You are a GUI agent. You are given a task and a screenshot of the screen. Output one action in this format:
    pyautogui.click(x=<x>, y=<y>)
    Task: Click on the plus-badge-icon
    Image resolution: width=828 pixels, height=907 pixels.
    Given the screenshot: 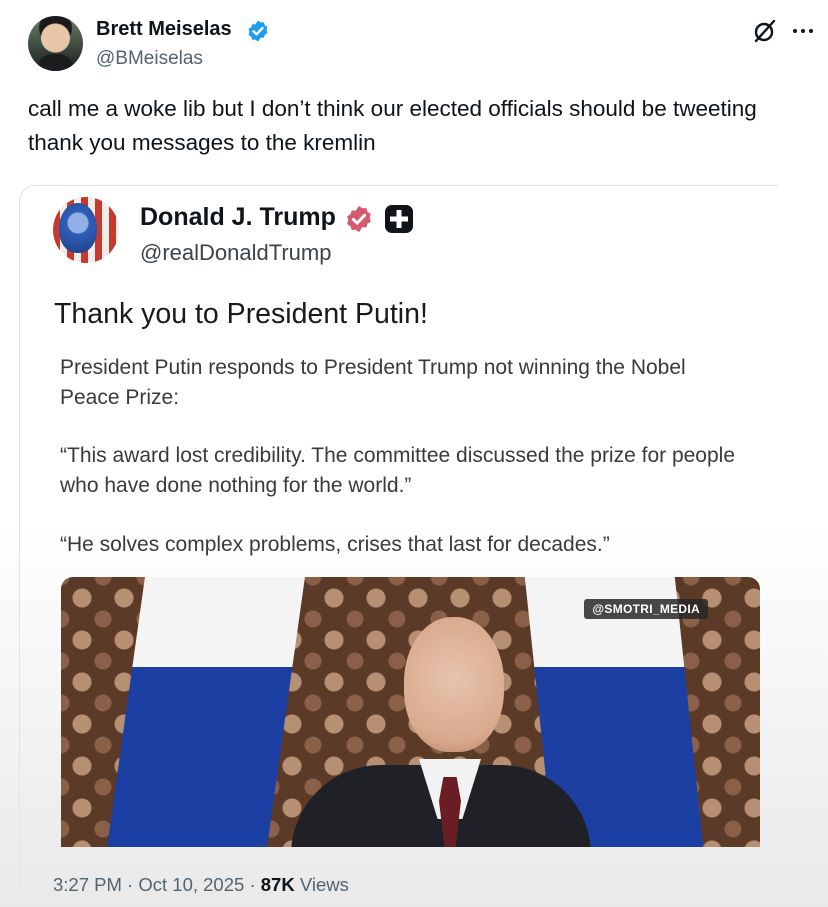 What is the action you would take?
    pyautogui.click(x=399, y=219)
    